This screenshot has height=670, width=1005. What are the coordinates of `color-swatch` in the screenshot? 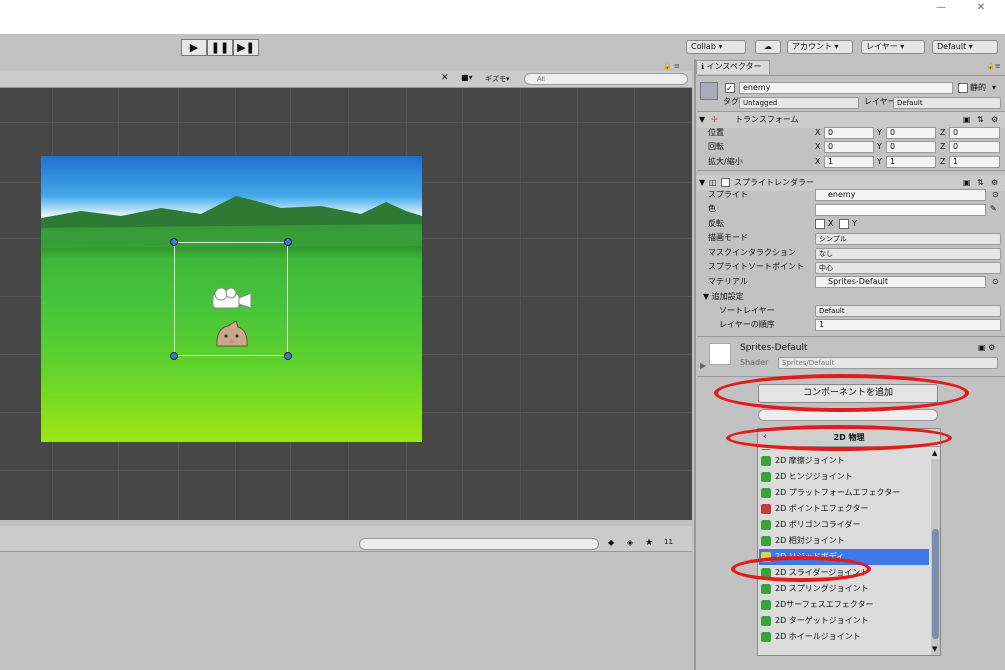 It's located at (900, 210).